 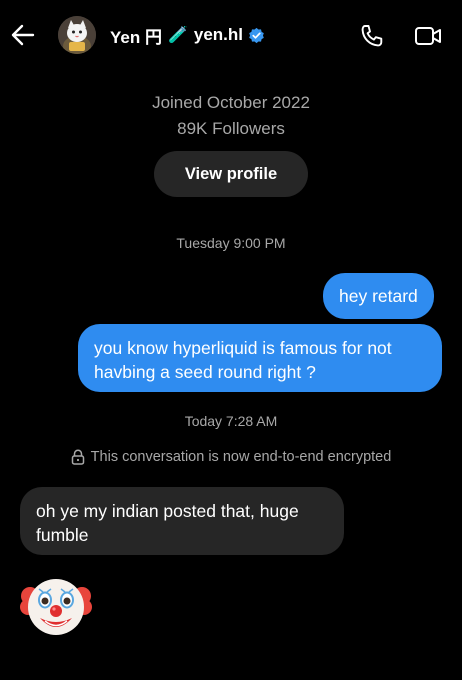 What do you see at coordinates (231, 243) in the screenshot?
I see `timestamp: Tuesday 9:00 PM` at bounding box center [231, 243].